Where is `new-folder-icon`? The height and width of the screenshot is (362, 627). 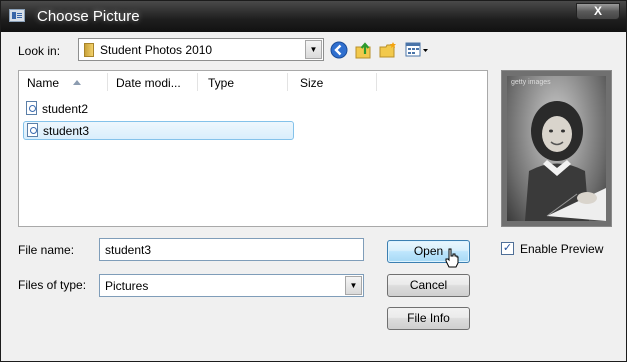
new-folder-icon is located at coordinates (388, 50).